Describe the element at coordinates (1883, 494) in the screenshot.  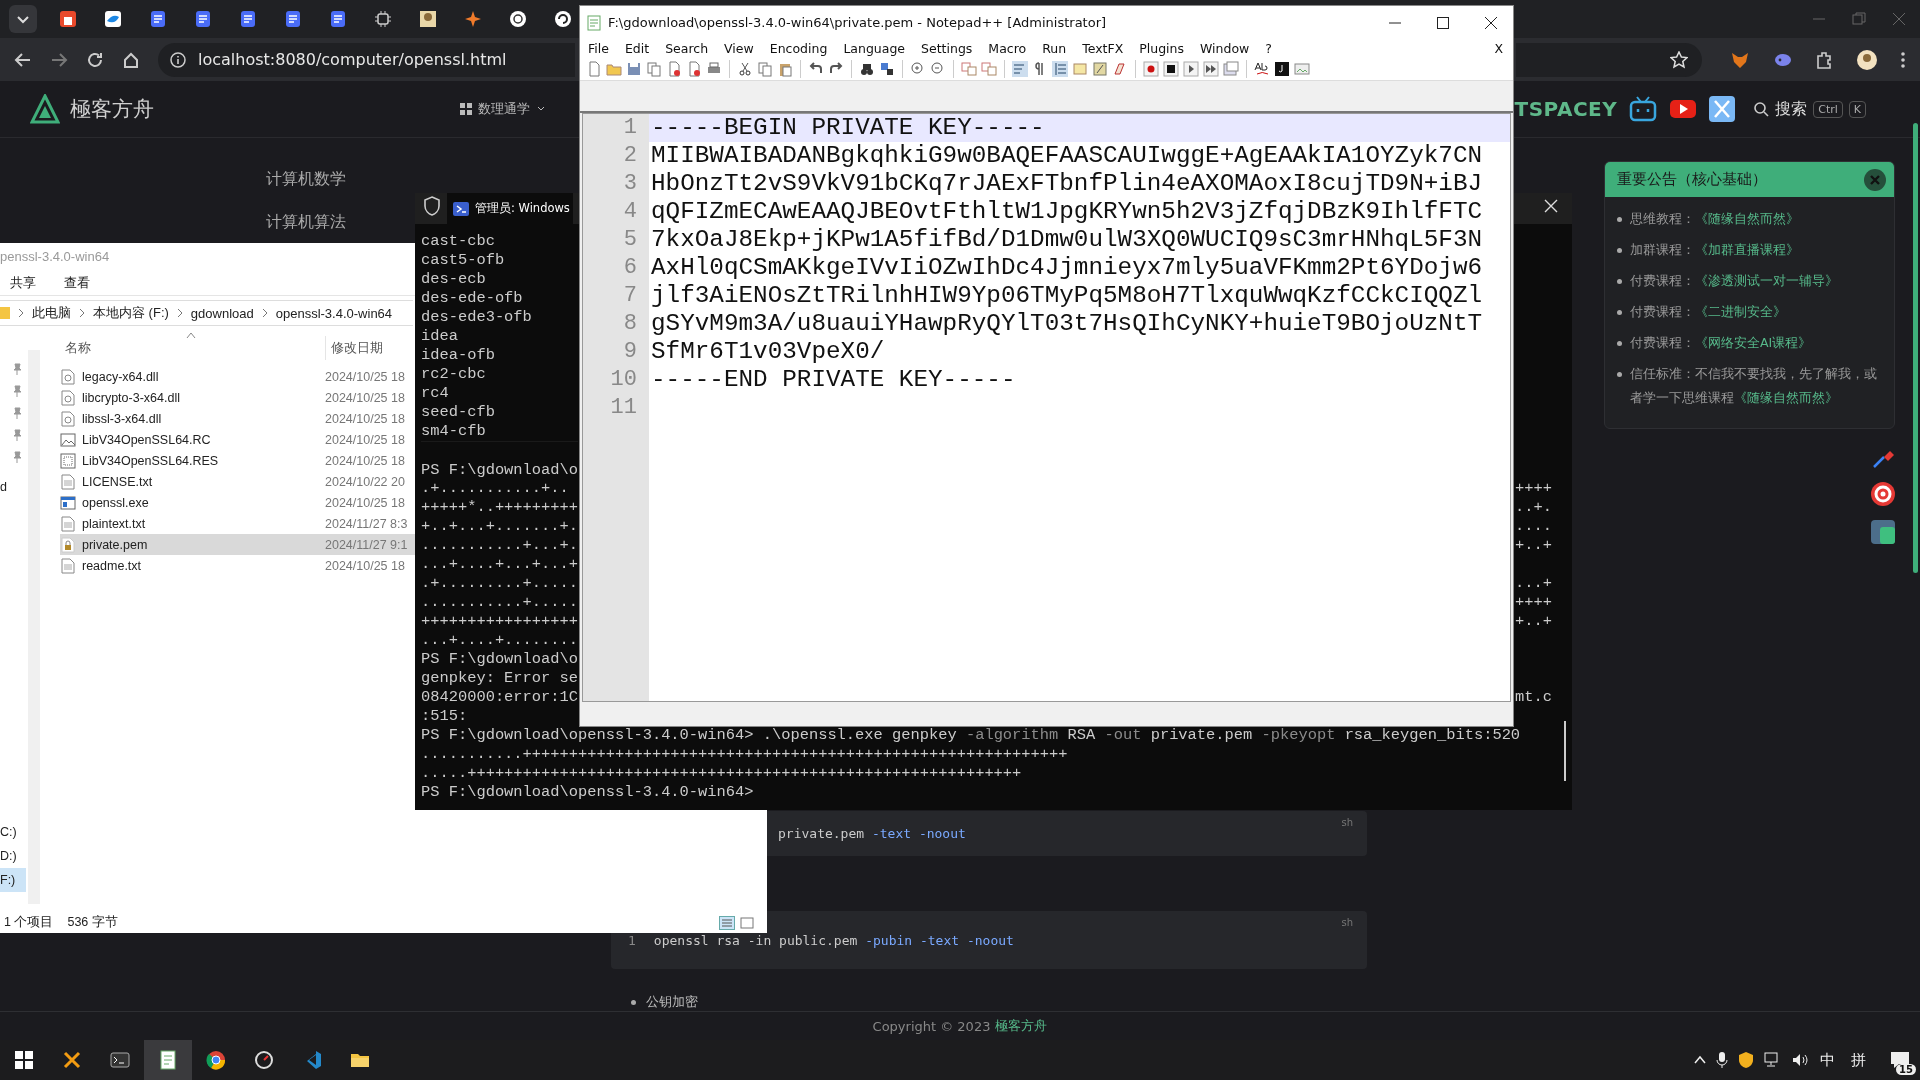
I see `target-icon` at that location.